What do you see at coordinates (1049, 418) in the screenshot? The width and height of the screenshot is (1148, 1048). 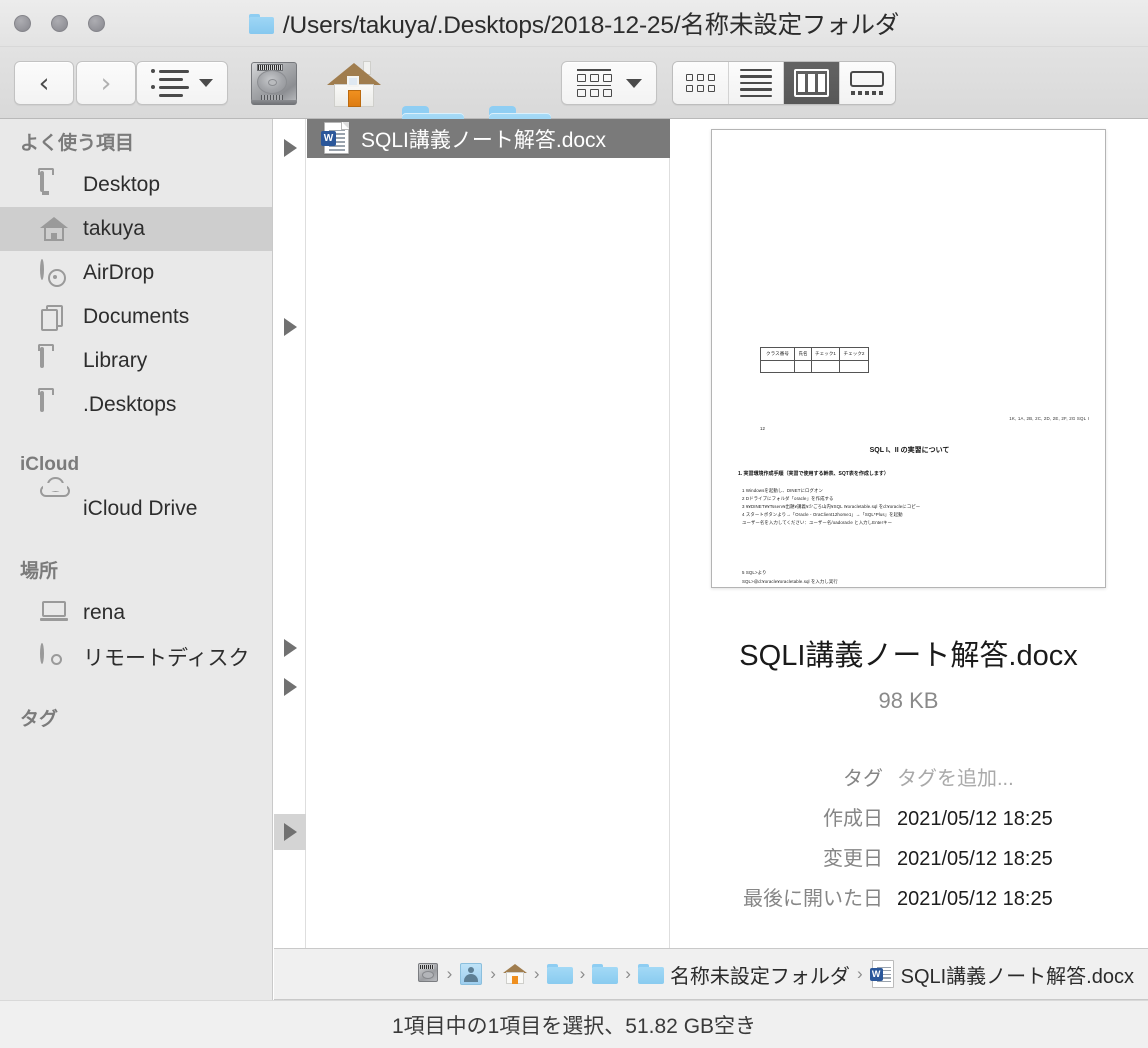 I see `thumbnail-header-right: 1K, 1A, 2B, 2C, 2D, 2E, 2F, 2G SQL I` at bounding box center [1049, 418].